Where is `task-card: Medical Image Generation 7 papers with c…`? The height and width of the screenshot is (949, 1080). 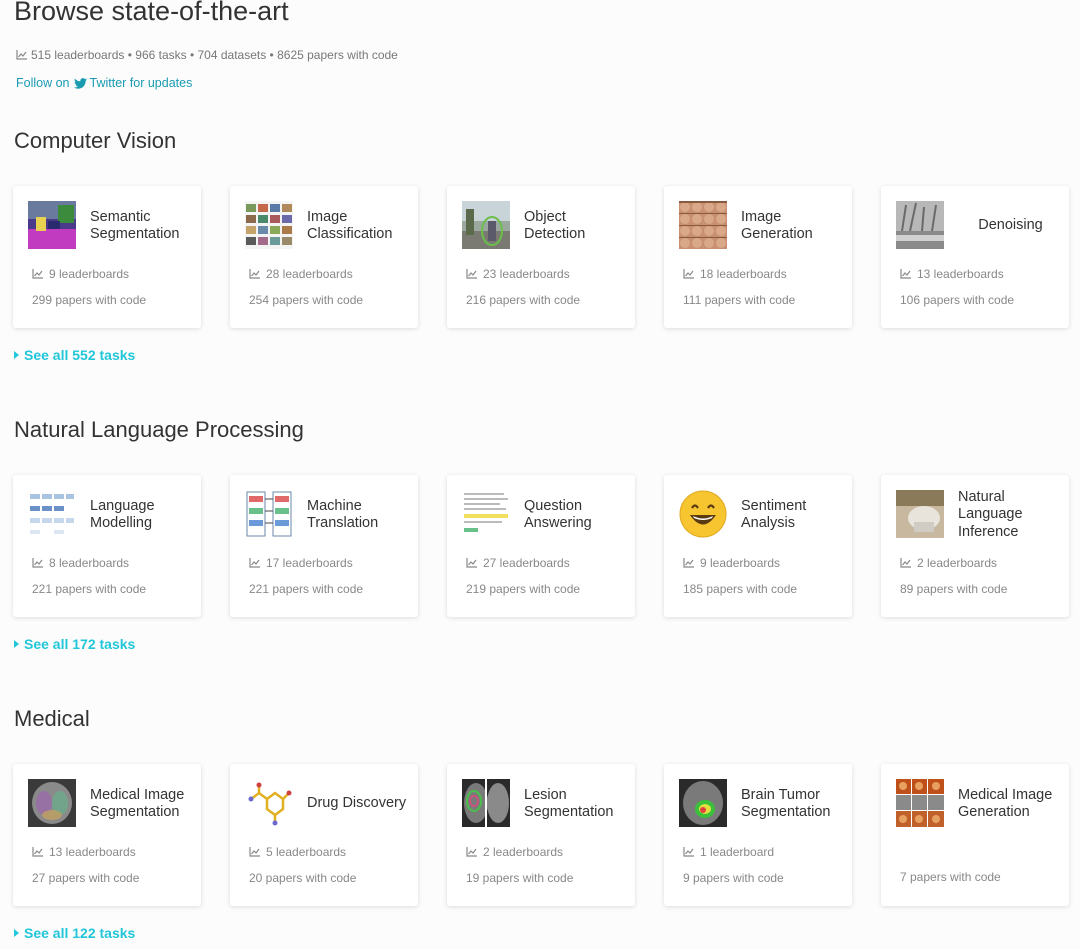 task-card: Medical Image Generation 7 papers with c… is located at coordinates (975, 835).